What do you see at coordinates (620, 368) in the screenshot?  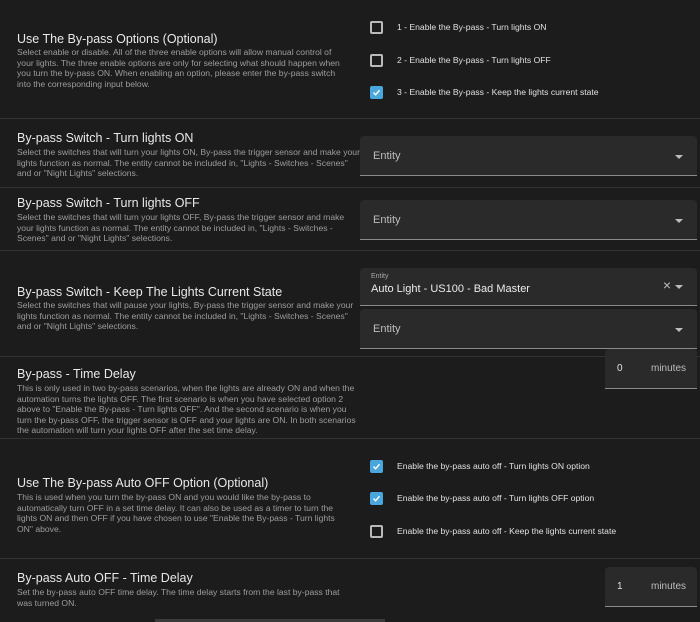 I see `time-delay-value: 0` at bounding box center [620, 368].